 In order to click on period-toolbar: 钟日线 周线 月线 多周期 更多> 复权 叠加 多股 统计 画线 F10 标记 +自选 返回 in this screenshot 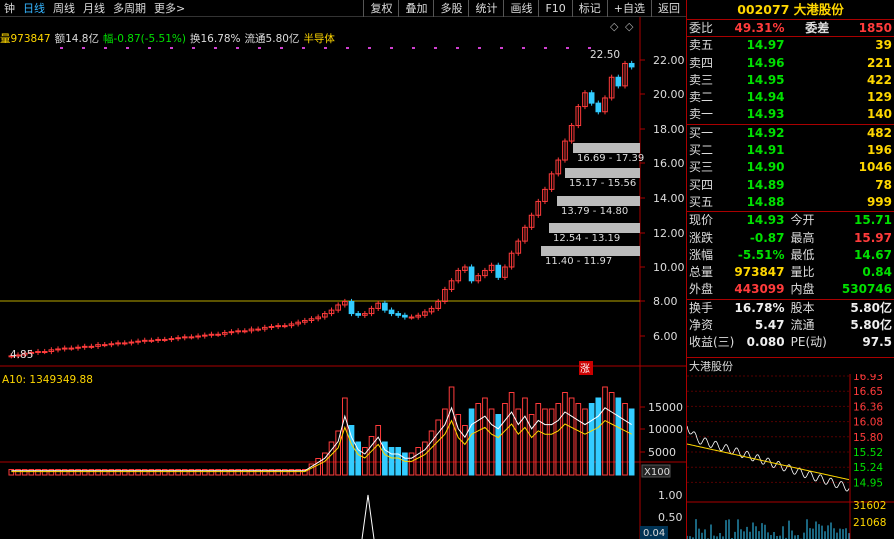, I will do `click(343, 8)`.